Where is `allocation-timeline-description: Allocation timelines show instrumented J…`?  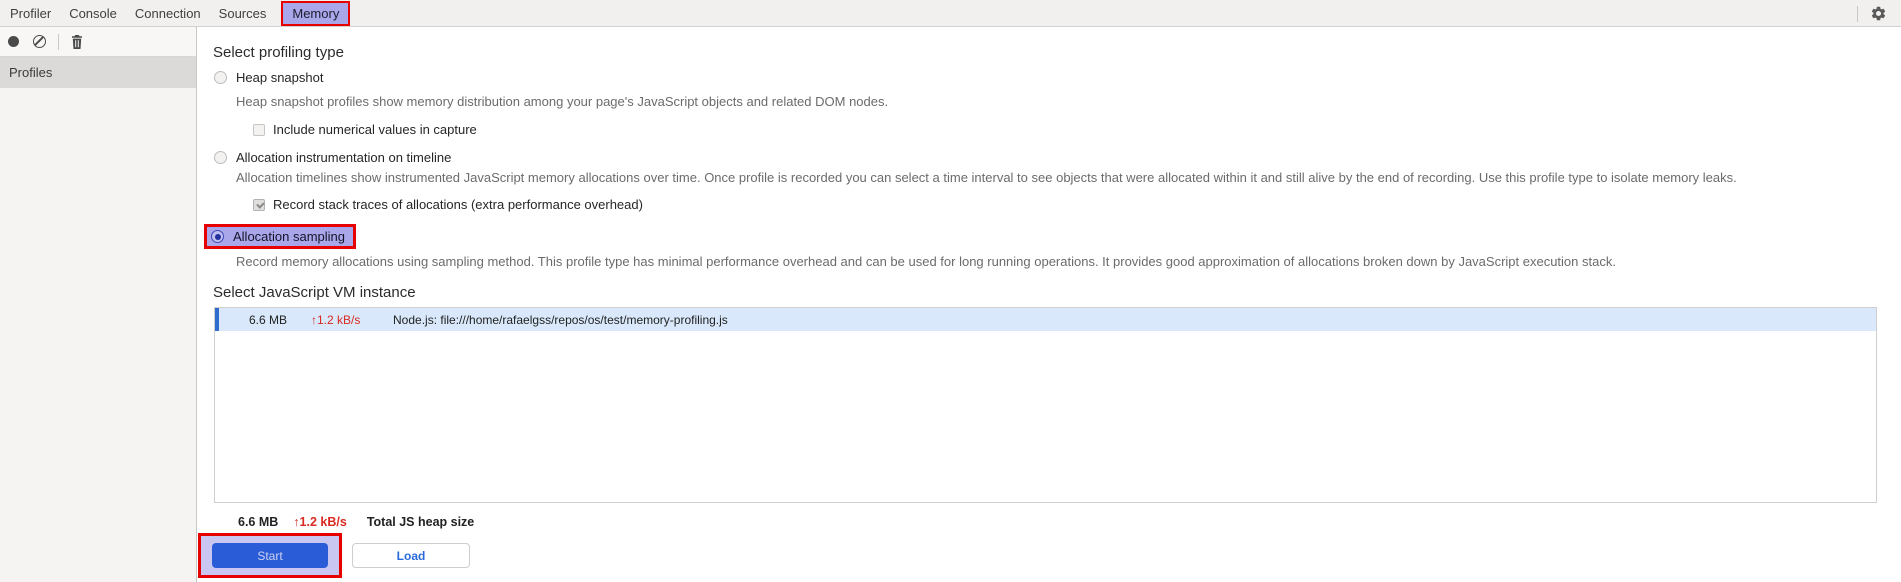 allocation-timeline-description: Allocation timelines show instrumented J… is located at coordinates (986, 177).